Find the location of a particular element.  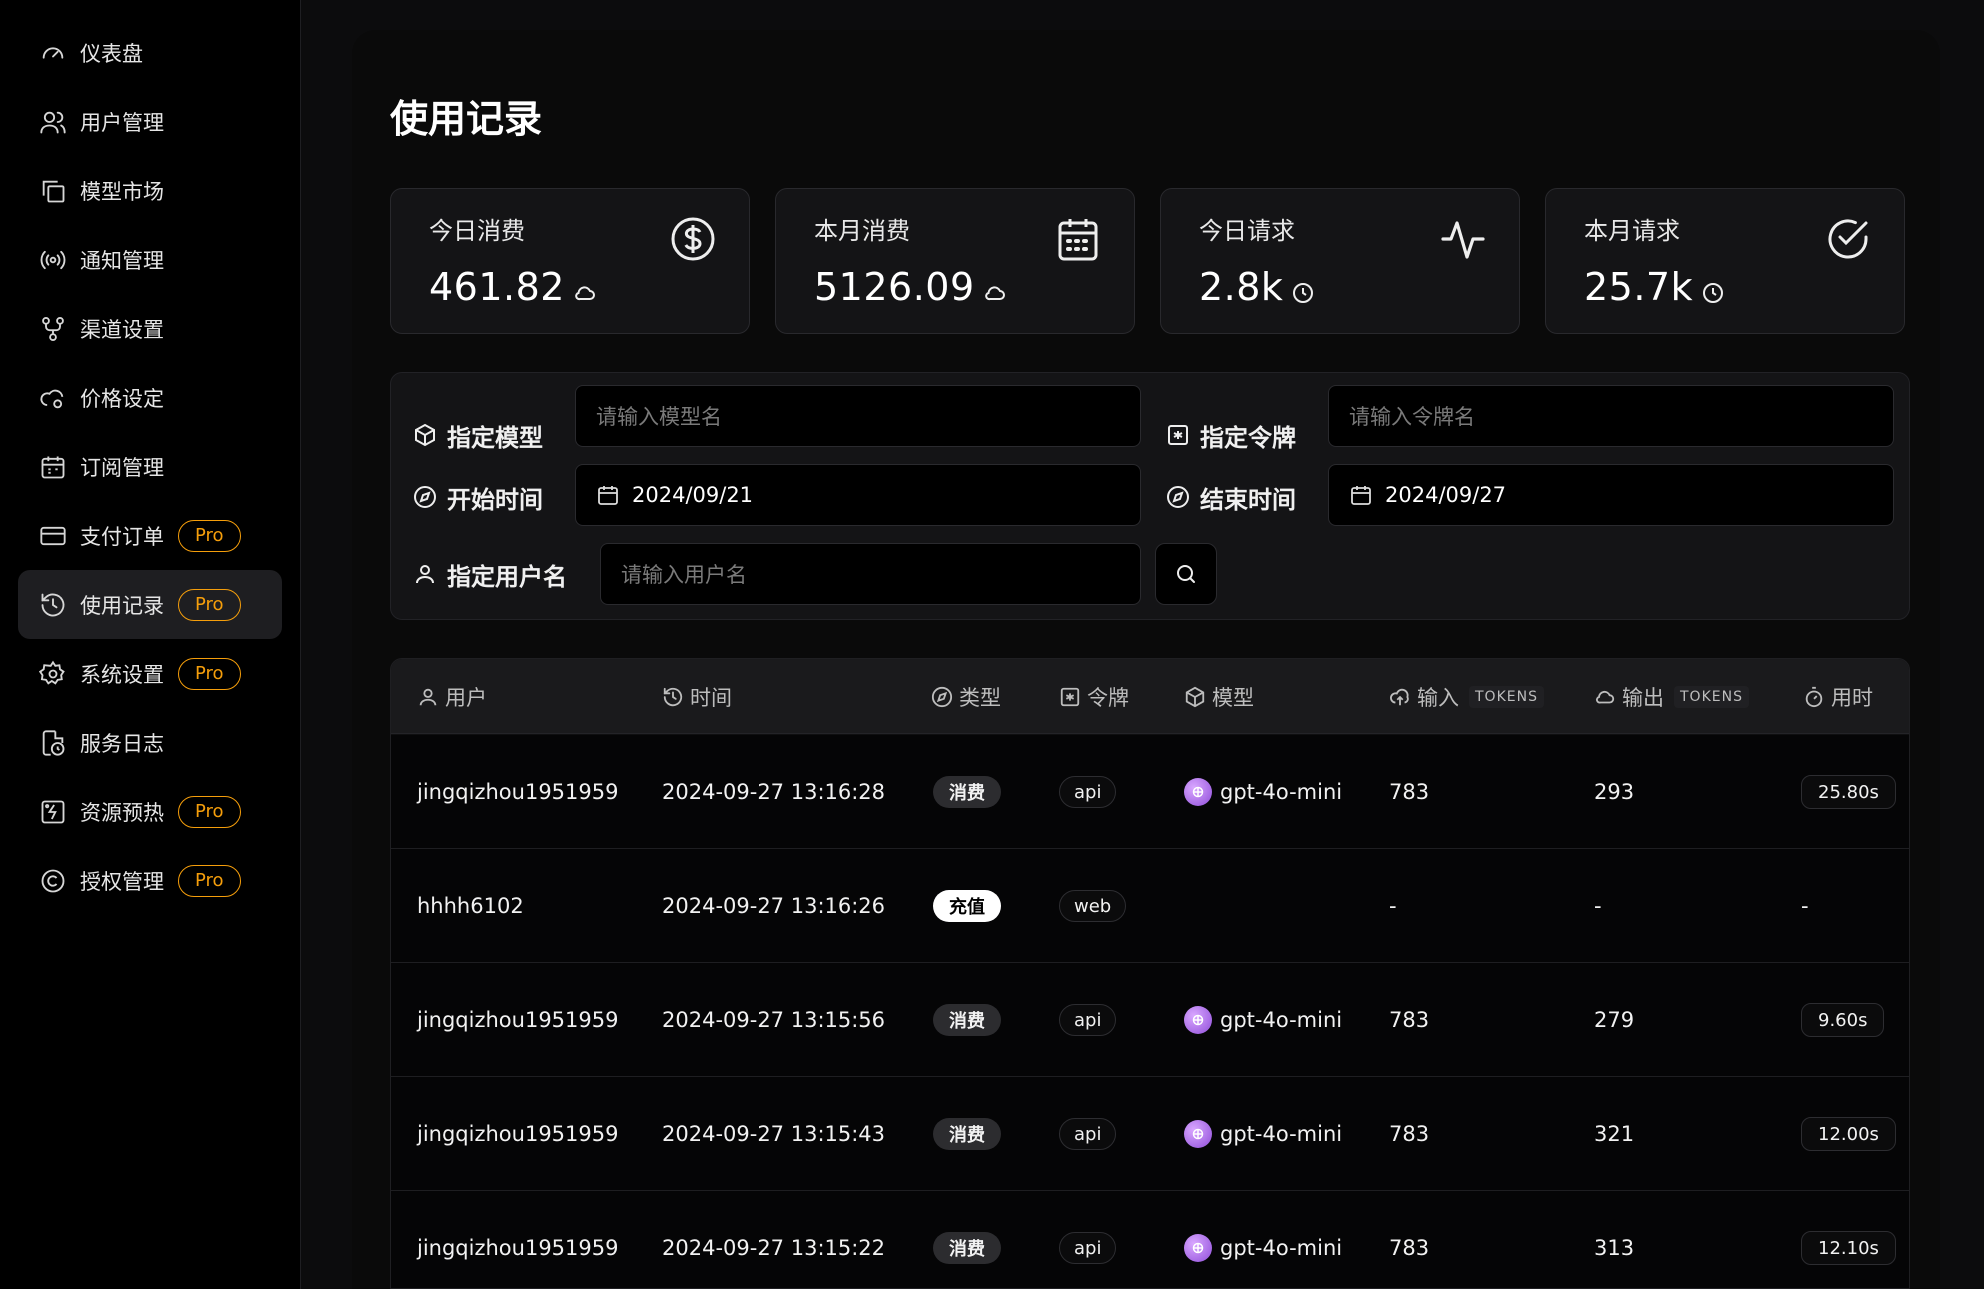

stat-label: 今日请求 is located at coordinates (1247, 231).